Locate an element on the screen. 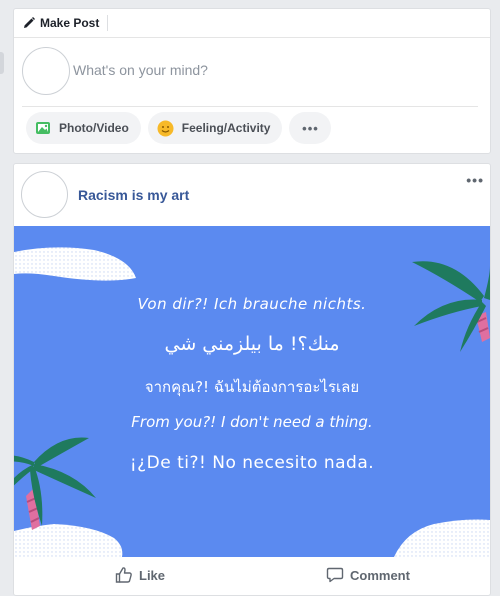 The height and width of the screenshot is (596, 500). smiley-icon is located at coordinates (165, 128).